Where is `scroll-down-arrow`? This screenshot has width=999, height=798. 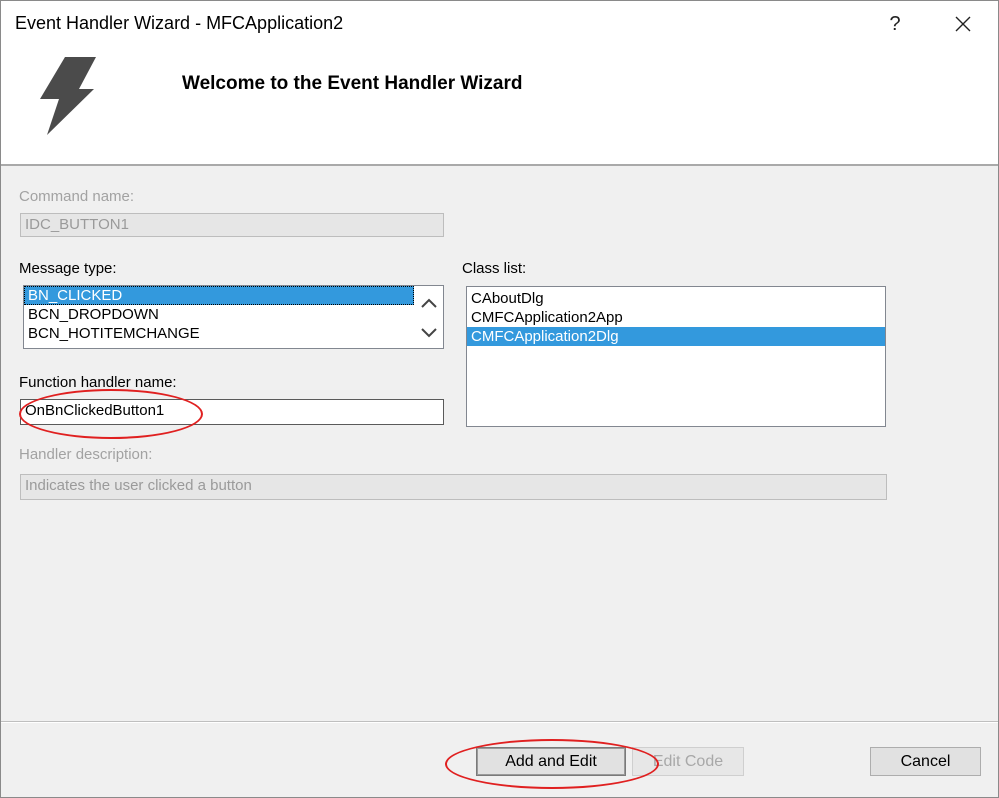 scroll-down-arrow is located at coordinates (428, 332).